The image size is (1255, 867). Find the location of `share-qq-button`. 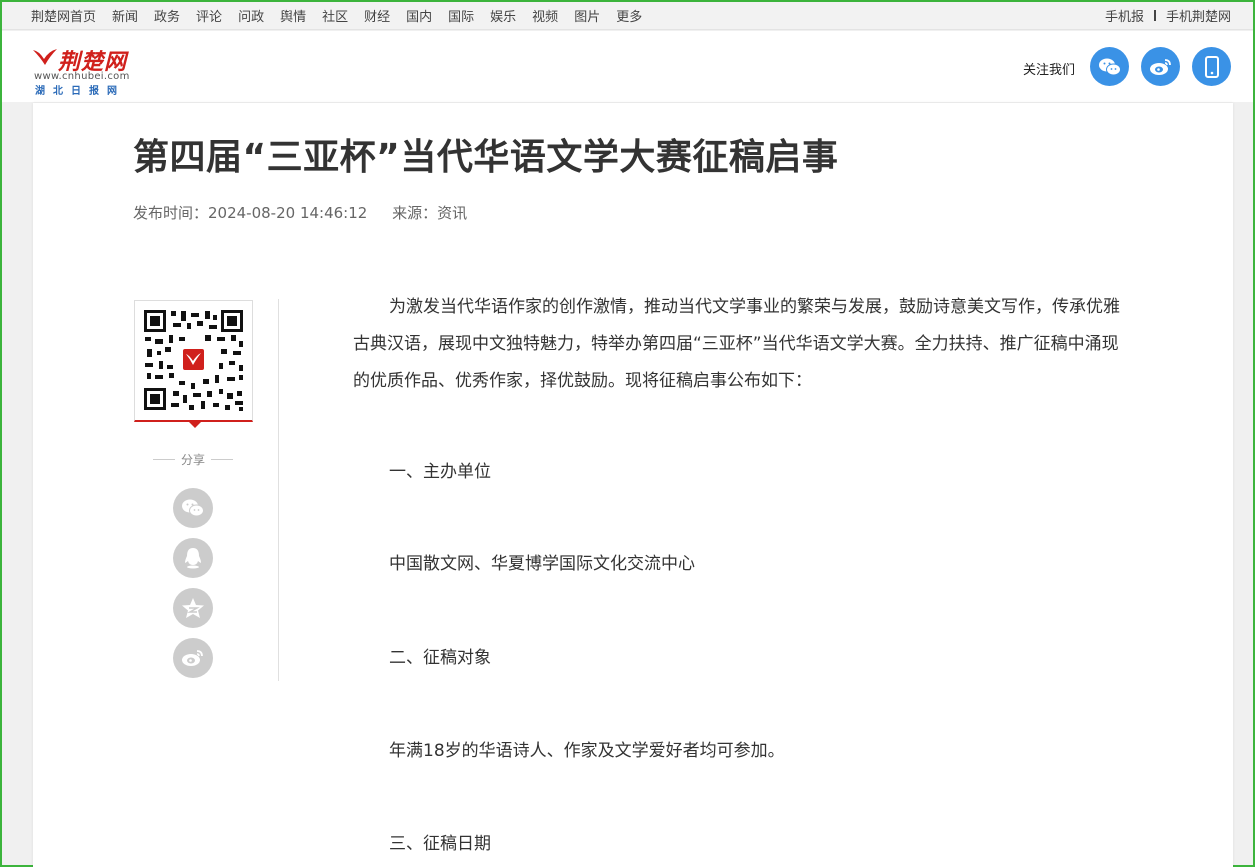

share-qq-button is located at coordinates (193, 558).